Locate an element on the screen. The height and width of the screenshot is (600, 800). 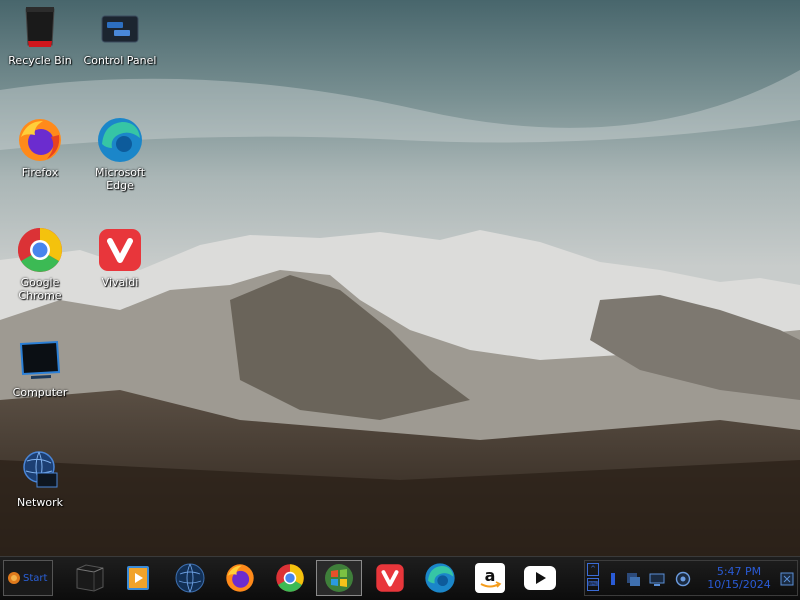
desktop-icon-computer: Computer is located at coordinates (40, 367).